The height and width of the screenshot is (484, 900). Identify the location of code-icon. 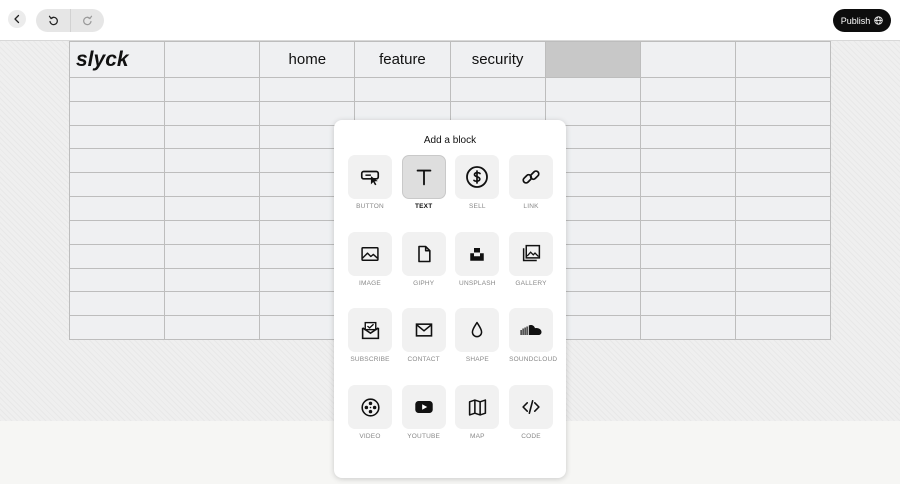
(531, 407).